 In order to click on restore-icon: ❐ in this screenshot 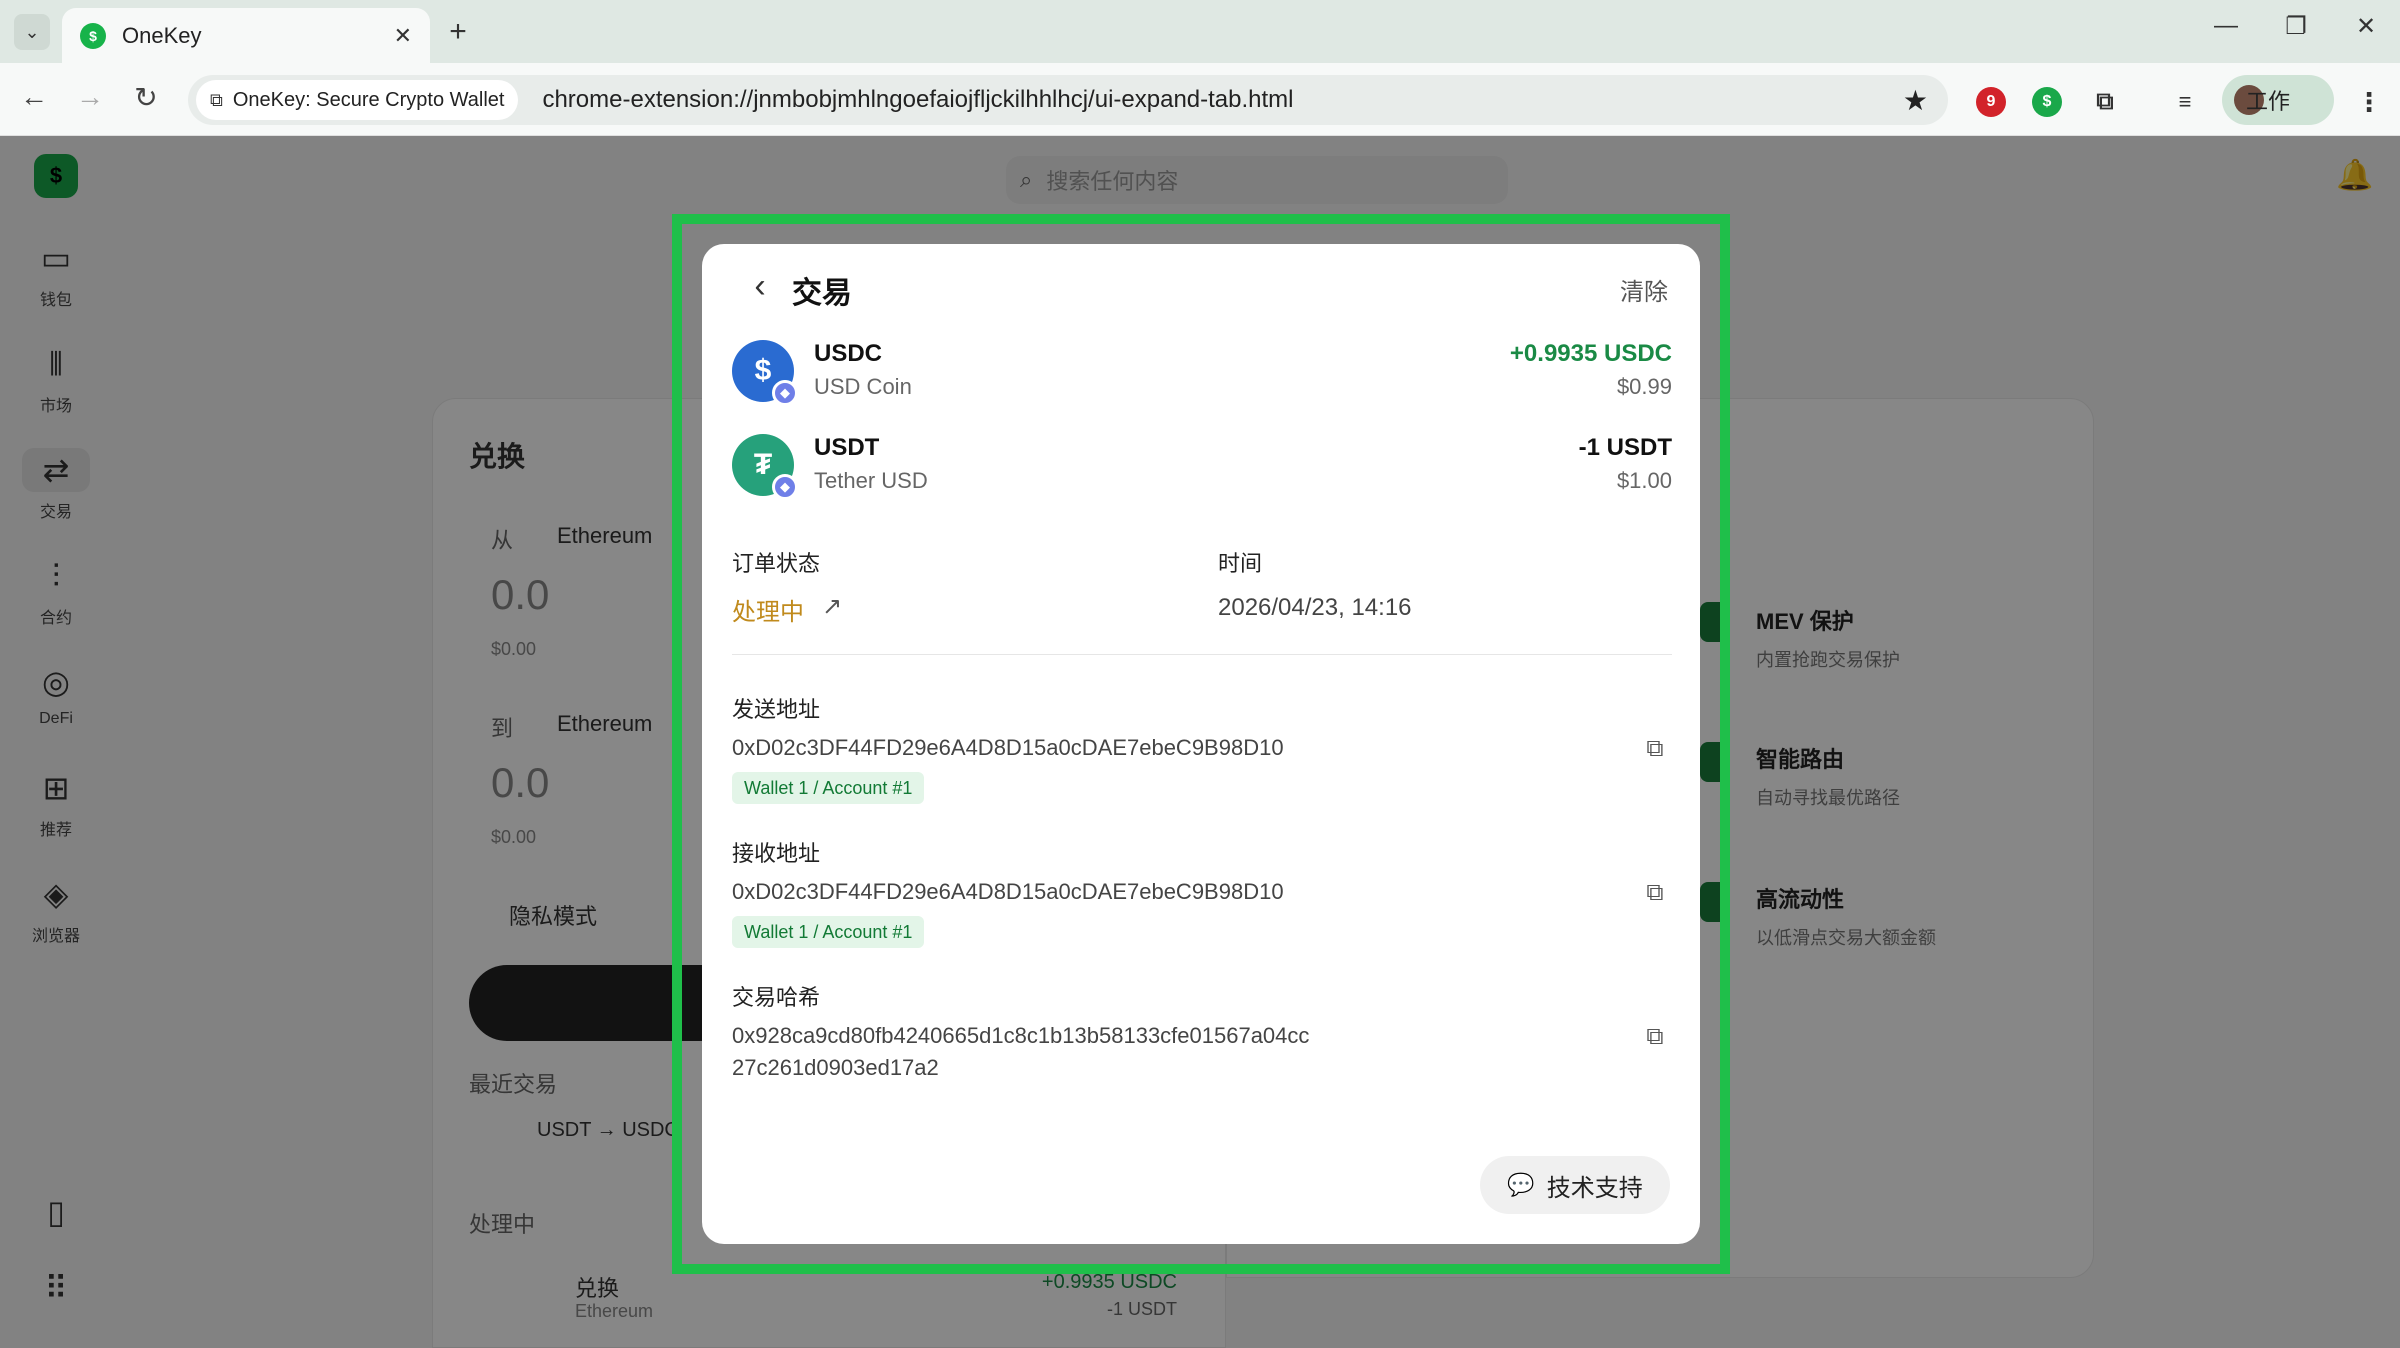, I will do `click(2296, 26)`.